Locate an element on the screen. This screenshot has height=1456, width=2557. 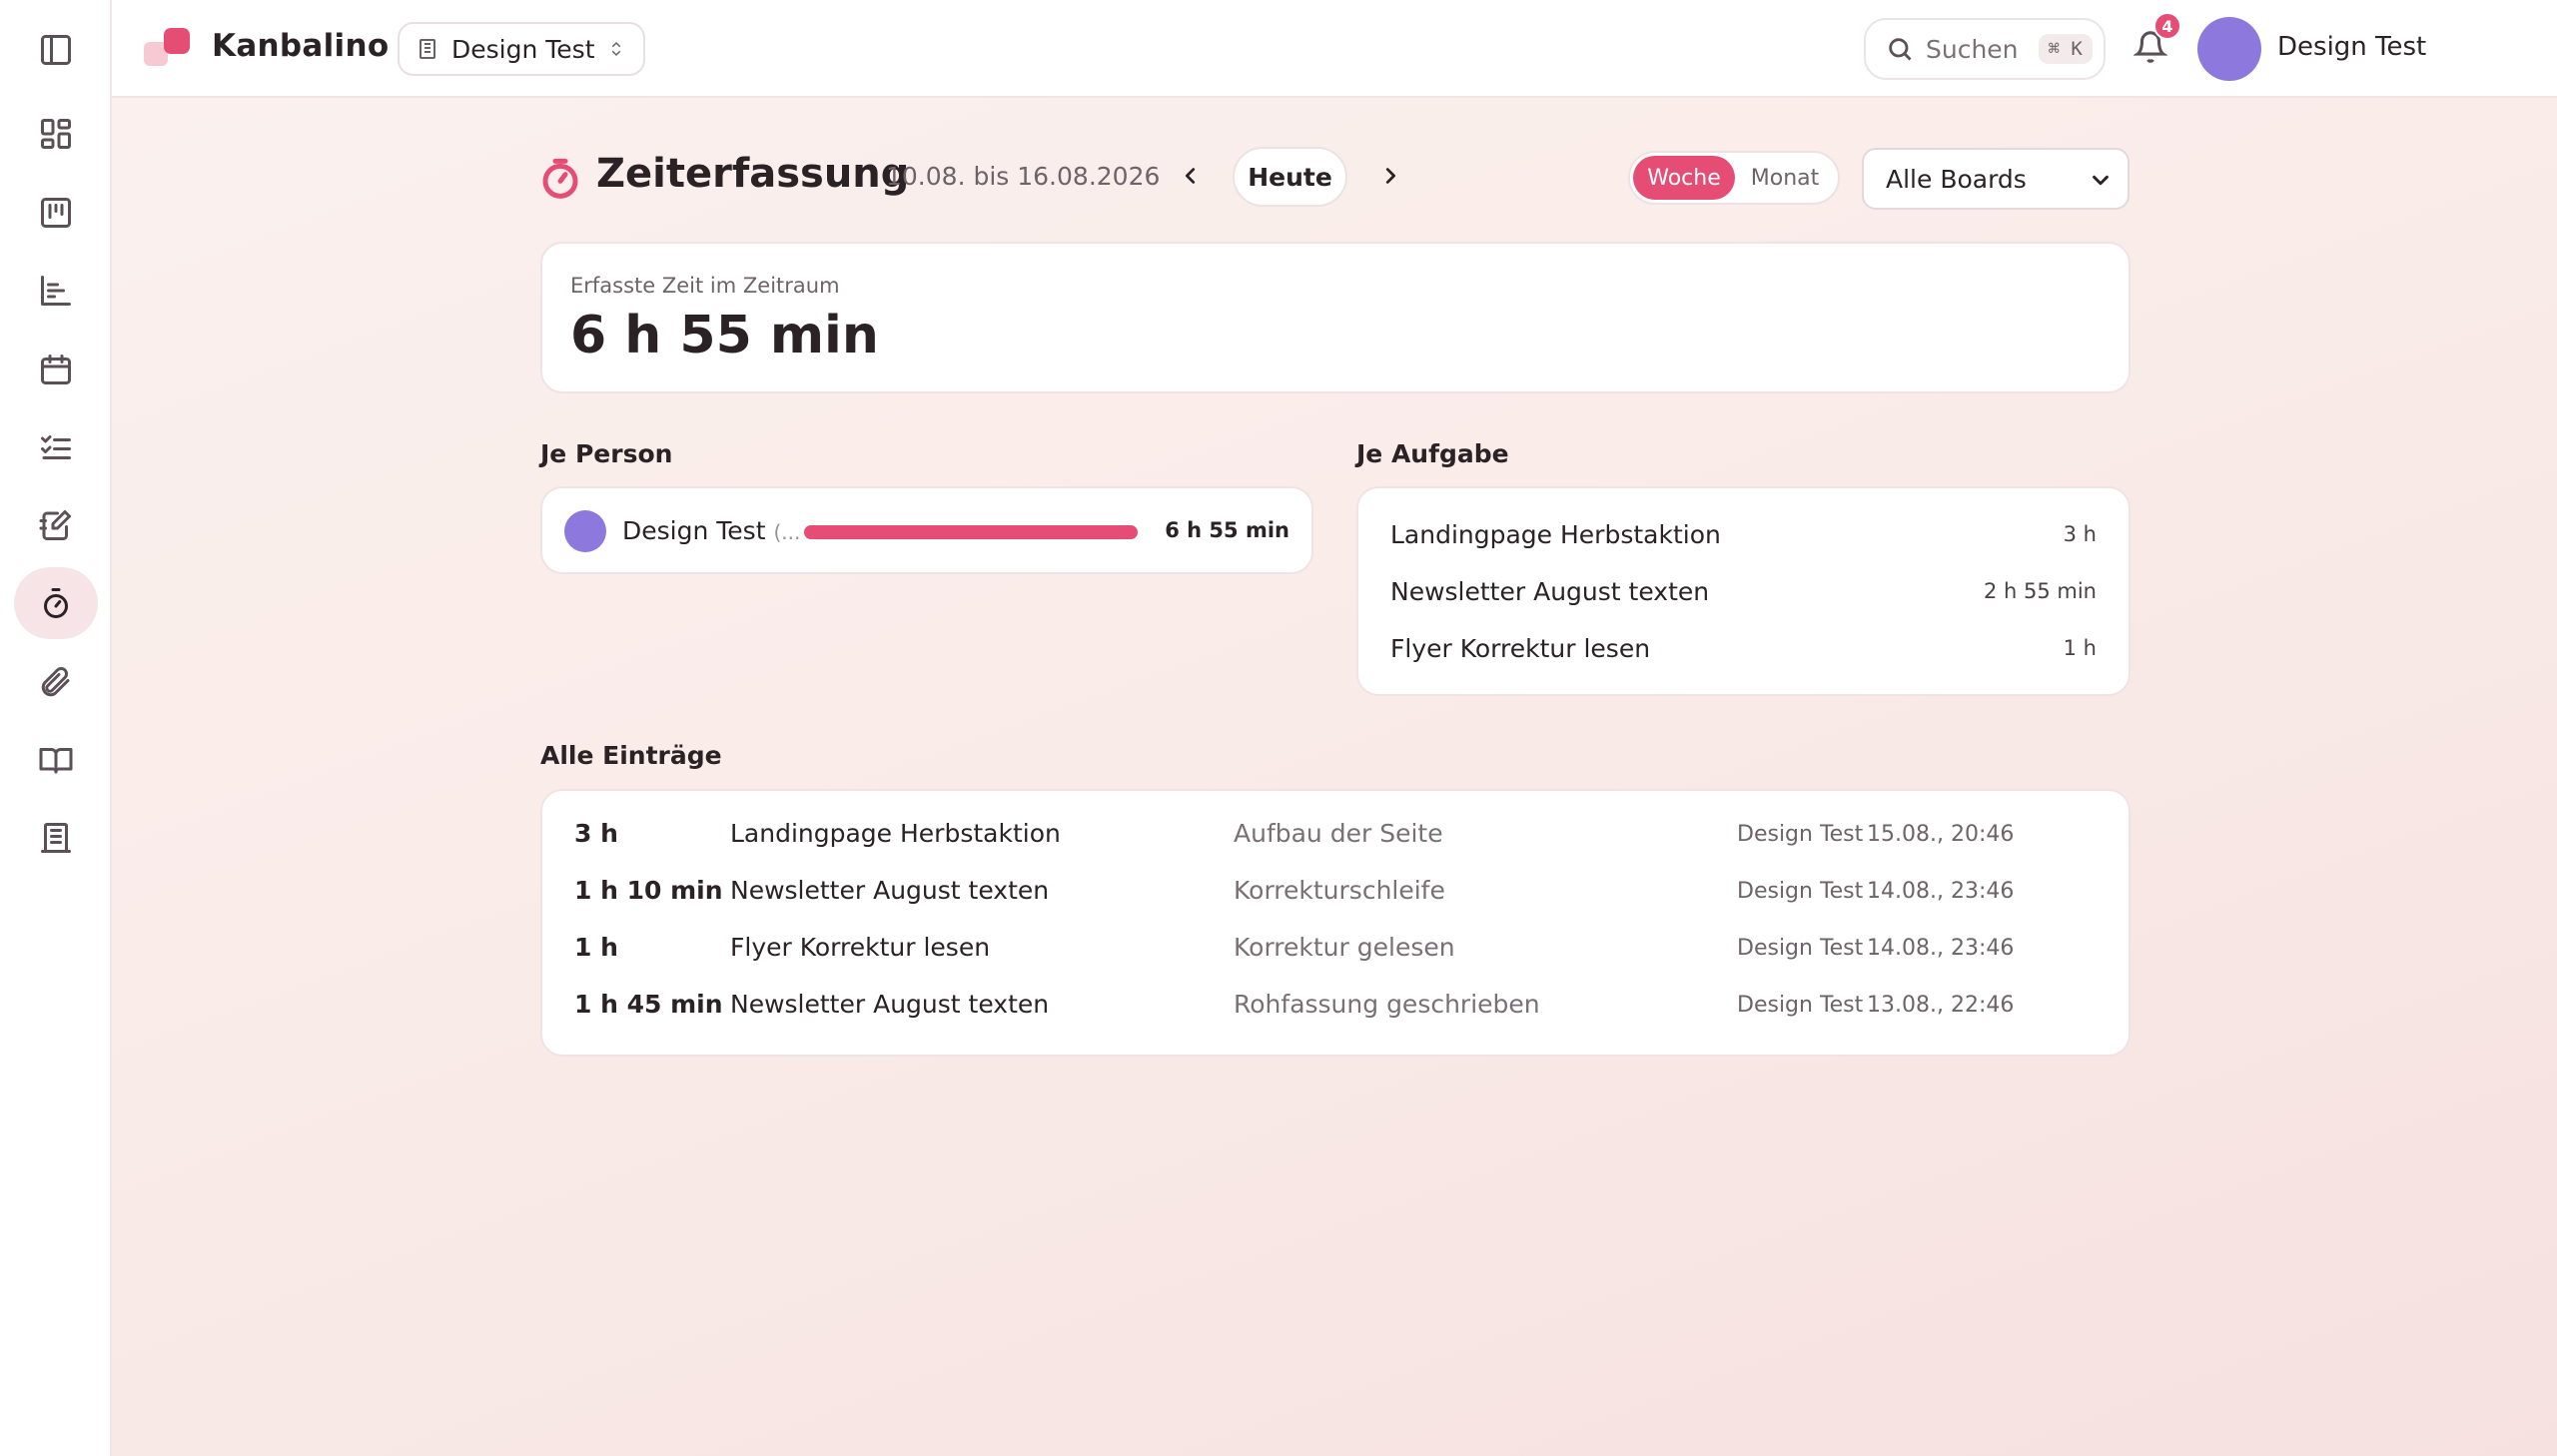
search-icon is located at coordinates (1900, 49).